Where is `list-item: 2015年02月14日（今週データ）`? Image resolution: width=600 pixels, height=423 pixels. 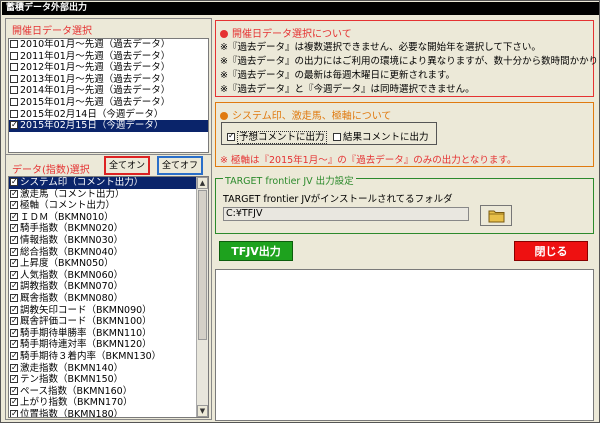 list-item: 2015年02月14日（今週データ） is located at coordinates (108, 115).